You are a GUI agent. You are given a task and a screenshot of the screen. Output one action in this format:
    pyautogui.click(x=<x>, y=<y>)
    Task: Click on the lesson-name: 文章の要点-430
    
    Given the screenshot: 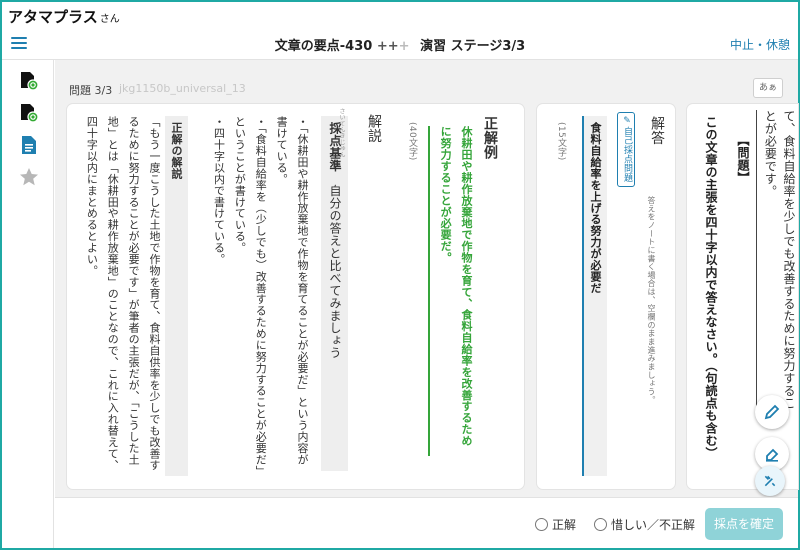 What is the action you would take?
    pyautogui.click(x=323, y=46)
    